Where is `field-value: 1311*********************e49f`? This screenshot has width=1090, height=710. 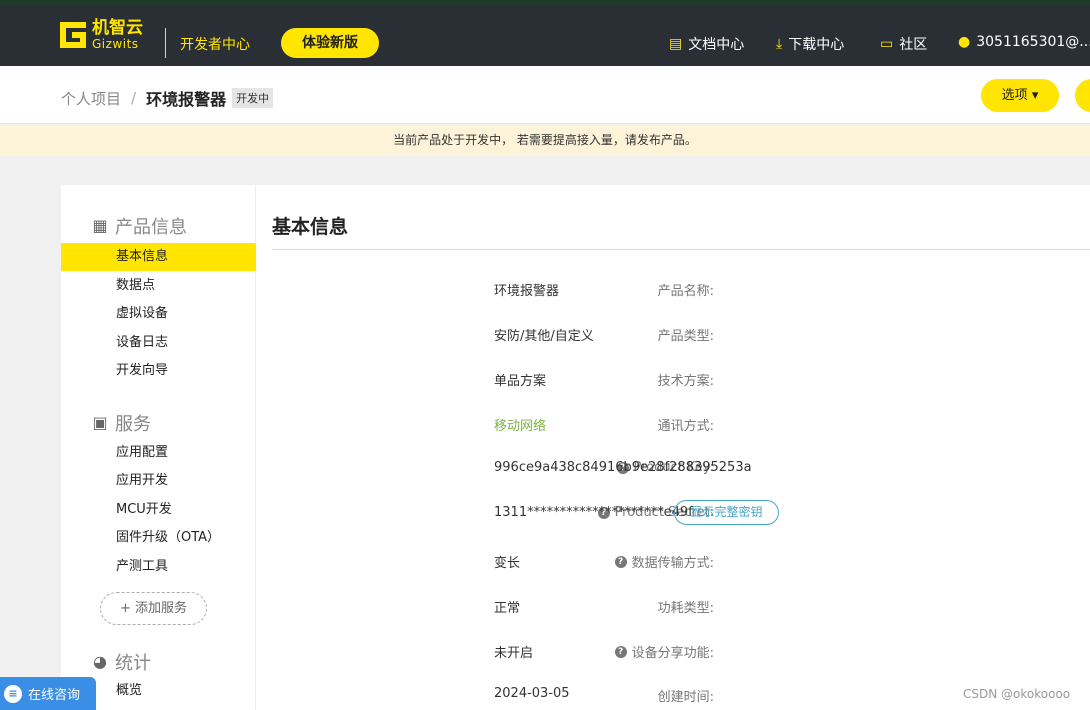
field-value: 1311*********************e49f is located at coordinates (593, 512).